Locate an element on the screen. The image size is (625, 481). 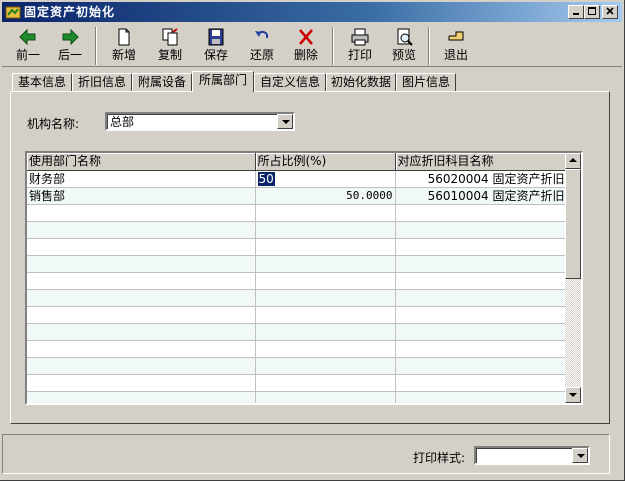
undo-button: 还原 is located at coordinates (262, 46).